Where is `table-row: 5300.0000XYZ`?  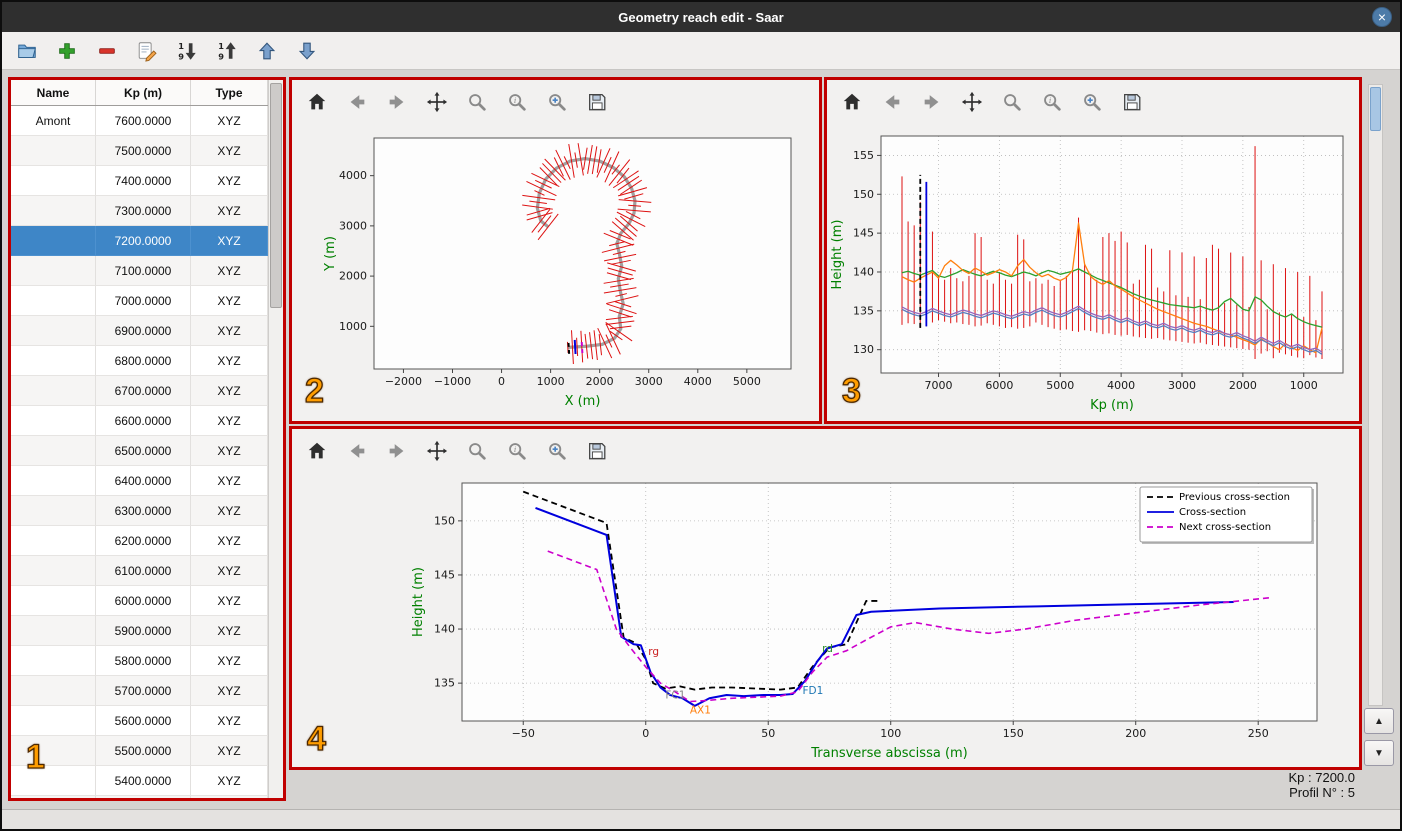 table-row: 5300.0000XYZ is located at coordinates (139, 797).